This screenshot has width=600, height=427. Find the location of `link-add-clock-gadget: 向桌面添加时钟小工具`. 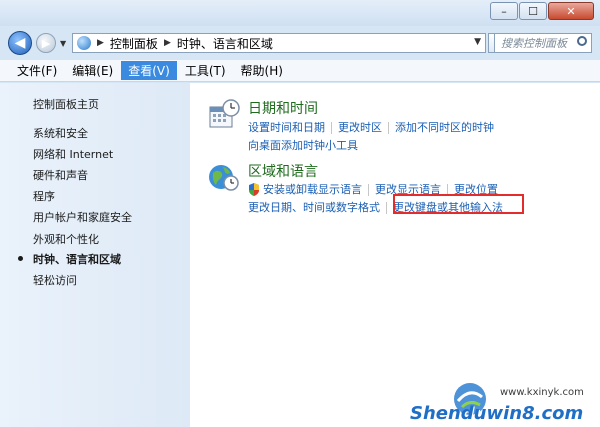

link-add-clock-gadget: 向桌面添加时钟小工具 is located at coordinates (303, 145).